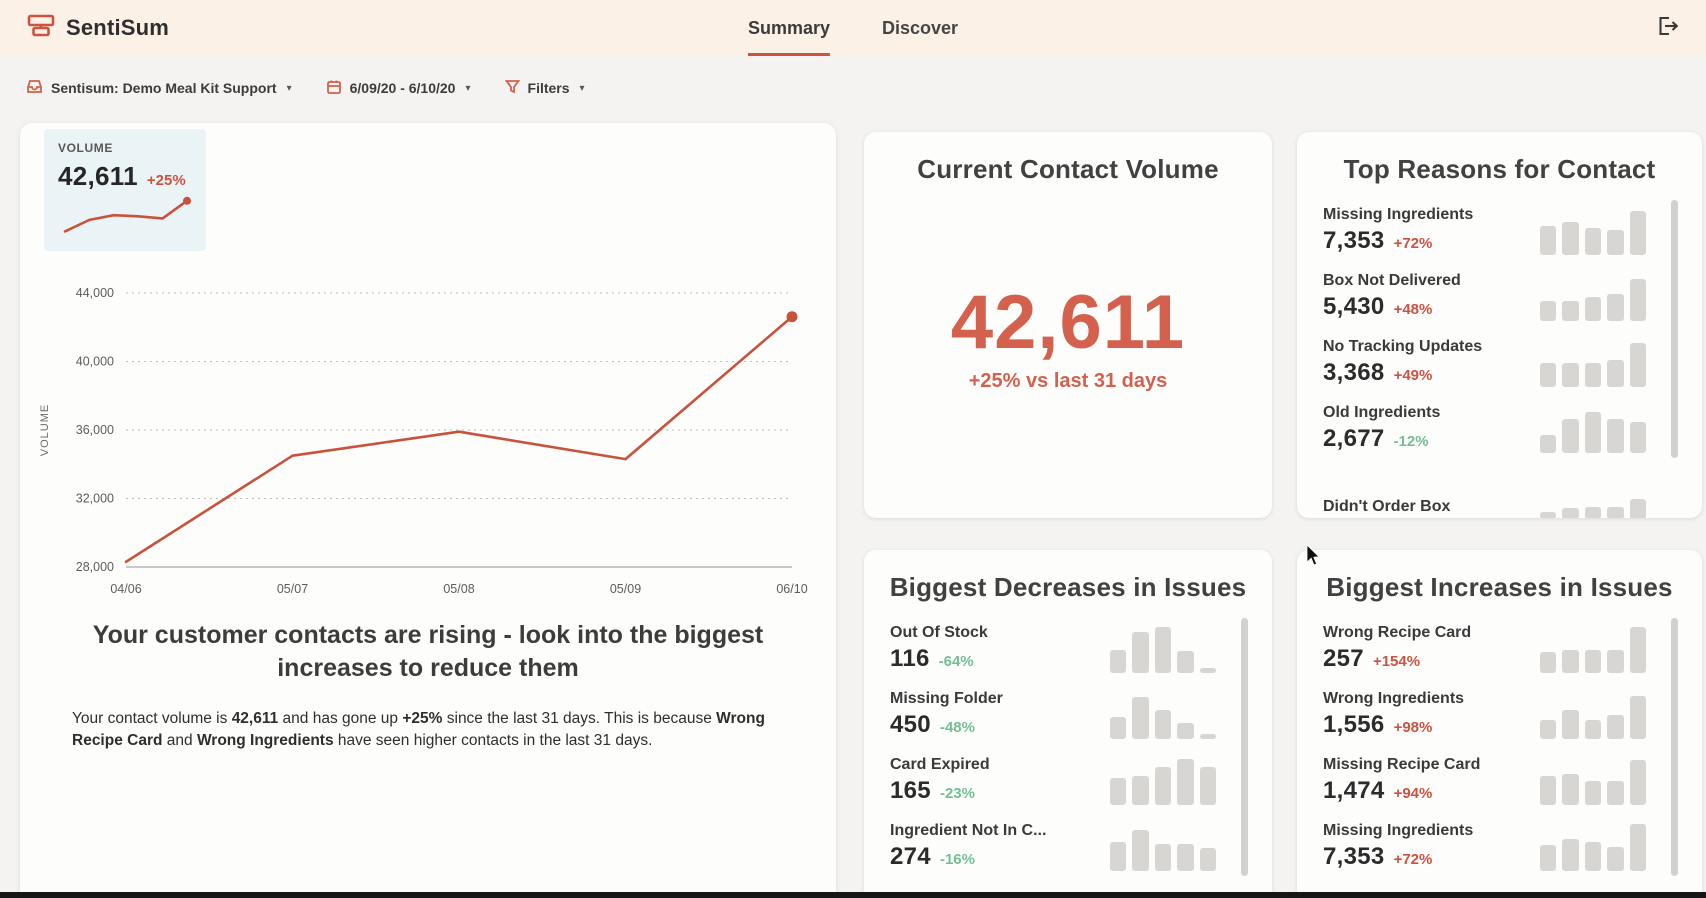  Describe the element at coordinates (41, 28) in the screenshot. I see `sentisum-logo-icon` at that location.